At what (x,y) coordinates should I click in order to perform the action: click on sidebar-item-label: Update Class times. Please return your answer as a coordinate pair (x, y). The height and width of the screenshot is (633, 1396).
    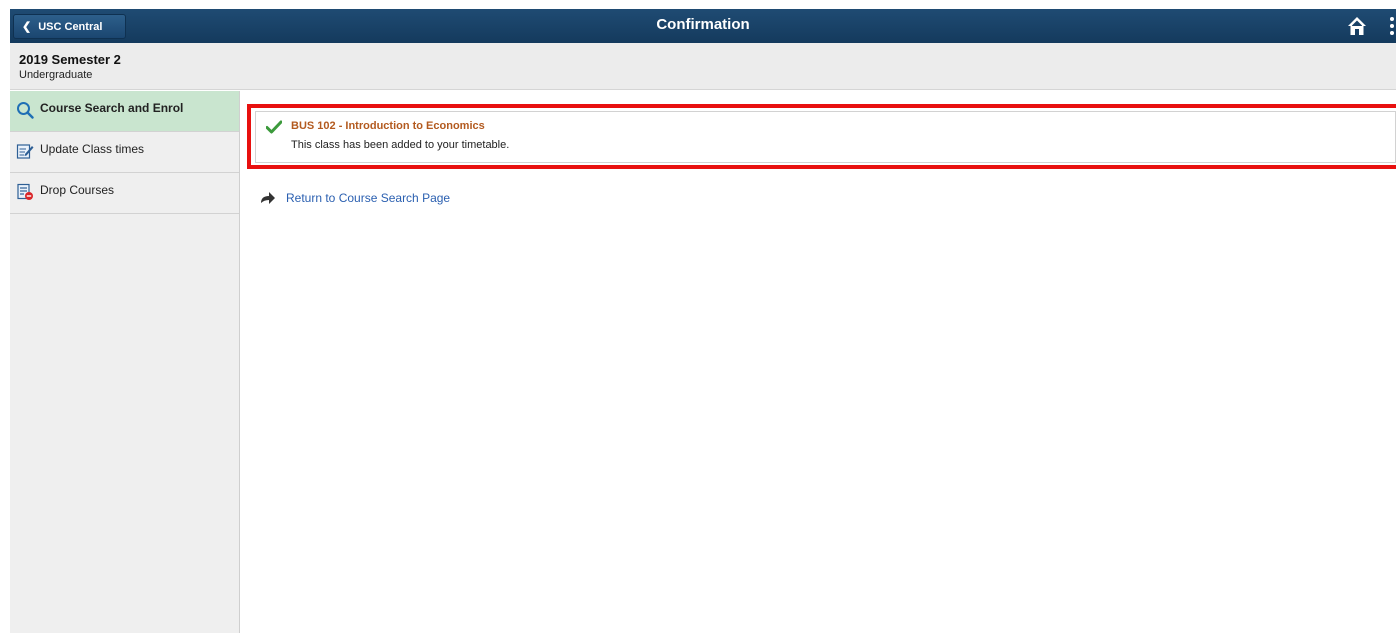
    Looking at the image, I should click on (92, 149).